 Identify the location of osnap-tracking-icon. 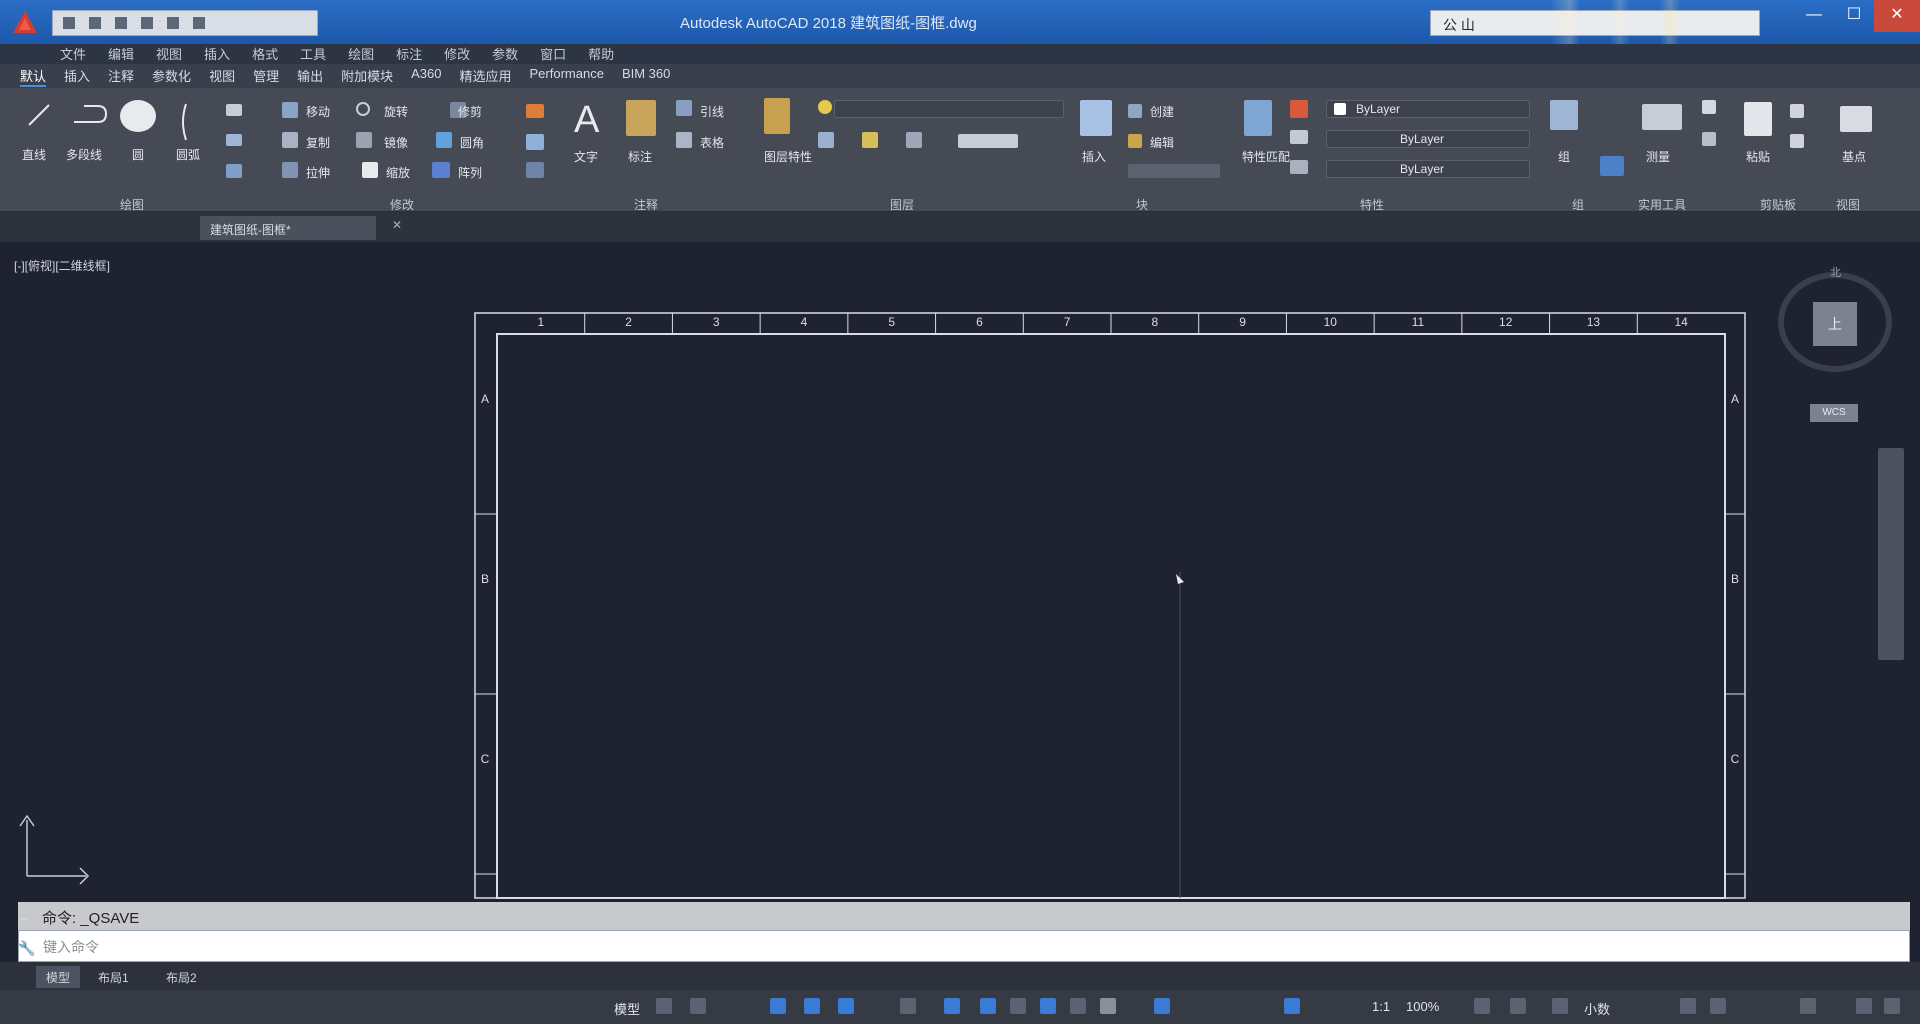
(908, 1006).